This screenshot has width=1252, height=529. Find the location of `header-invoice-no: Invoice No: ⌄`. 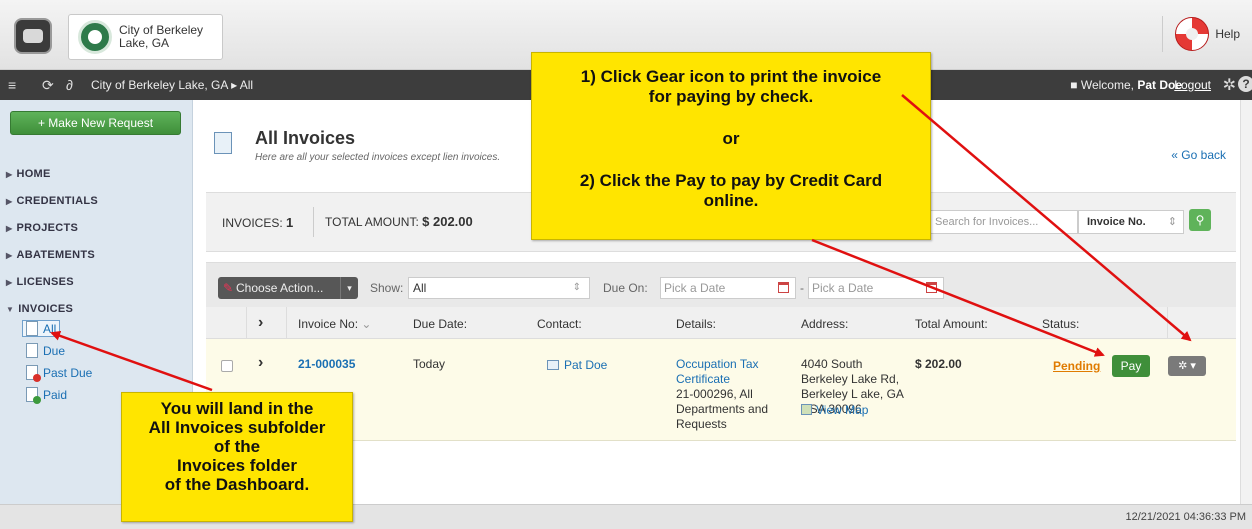

header-invoice-no: Invoice No: ⌄ is located at coordinates (334, 324).